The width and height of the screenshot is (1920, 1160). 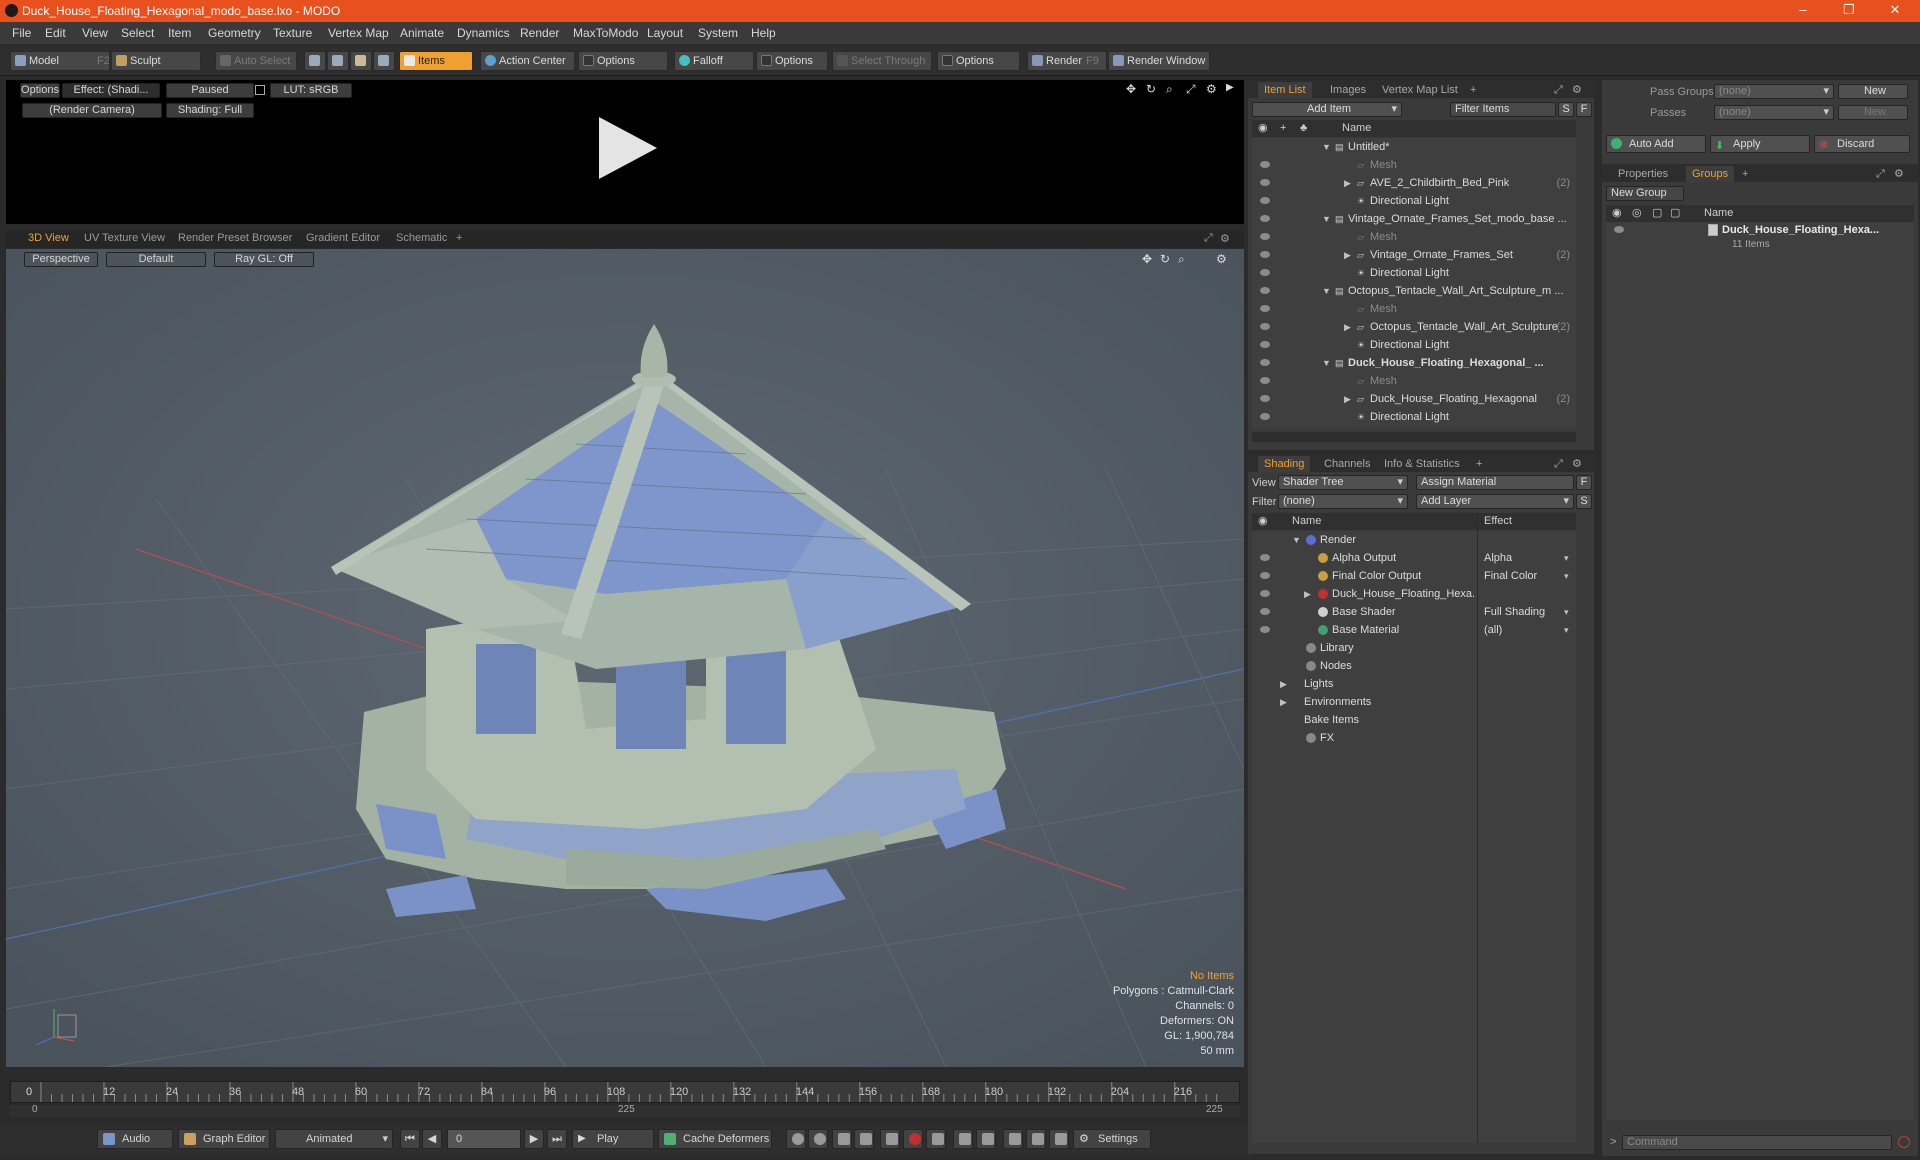 What do you see at coordinates (422, 33) in the screenshot?
I see `menu-animate: Animate` at bounding box center [422, 33].